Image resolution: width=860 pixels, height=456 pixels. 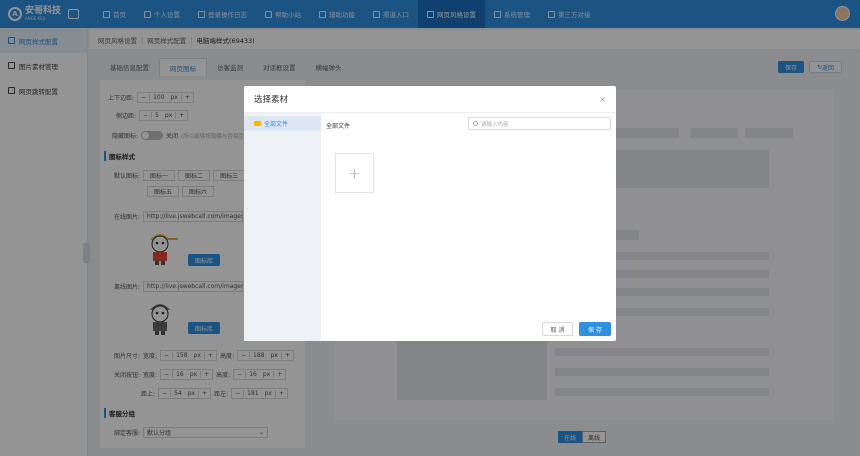 I want to click on dialog-title: 选择素材, so click(x=271, y=100).